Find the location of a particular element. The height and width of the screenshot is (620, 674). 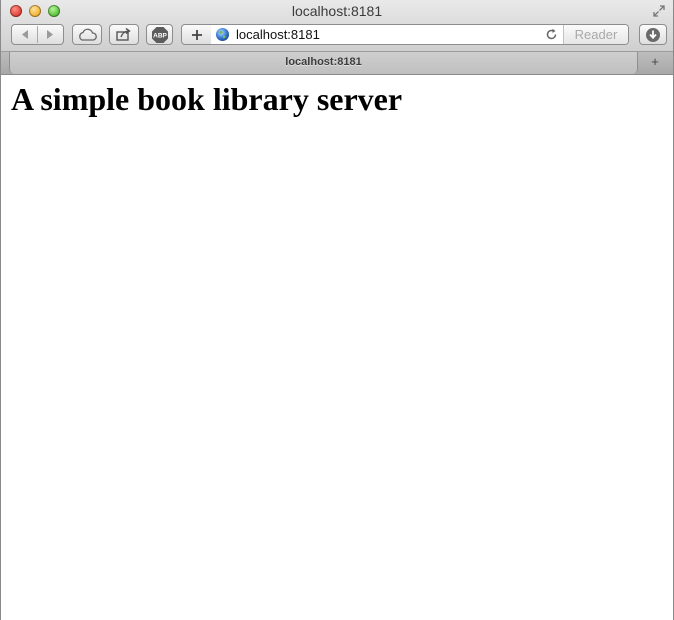

share-button is located at coordinates (124, 34).